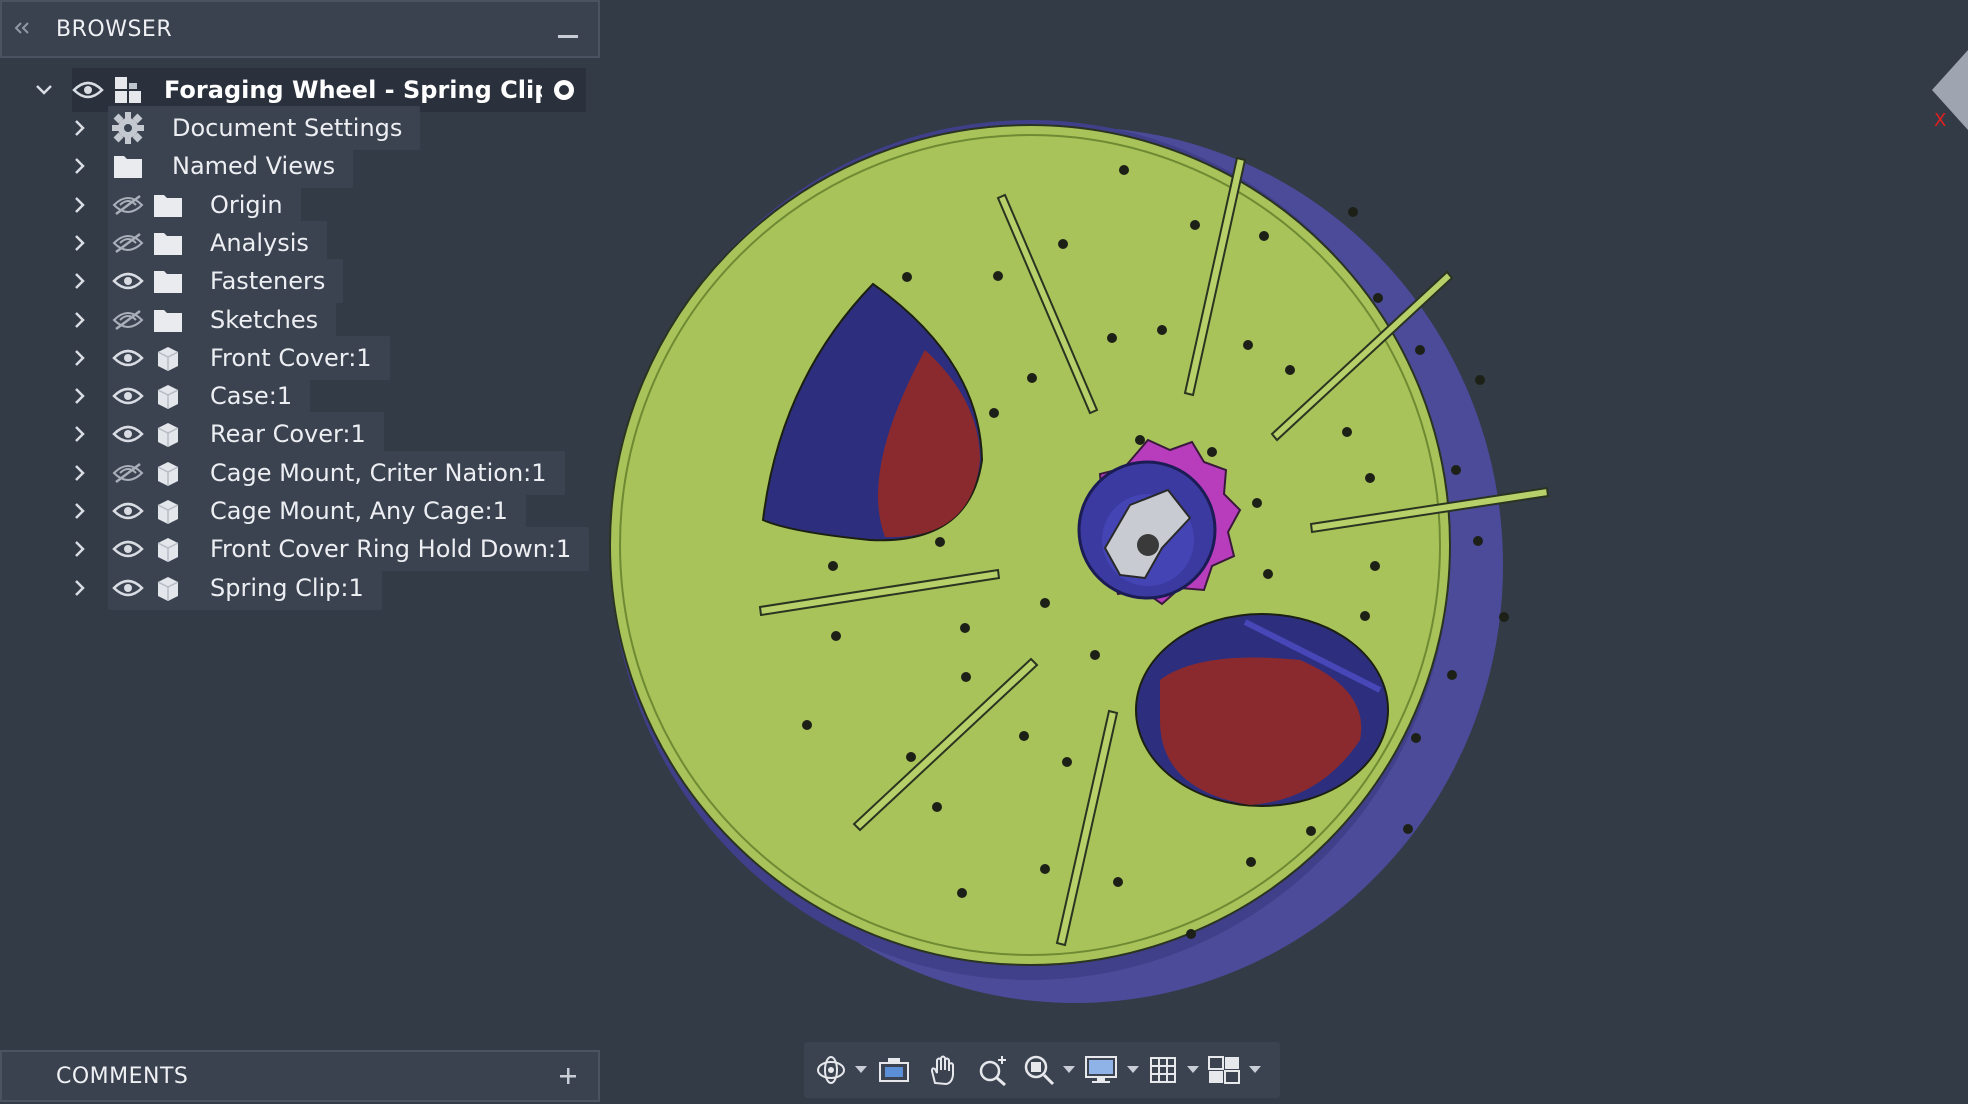 The image size is (1968, 1104). I want to click on zoom-icon, so click(993, 1070).